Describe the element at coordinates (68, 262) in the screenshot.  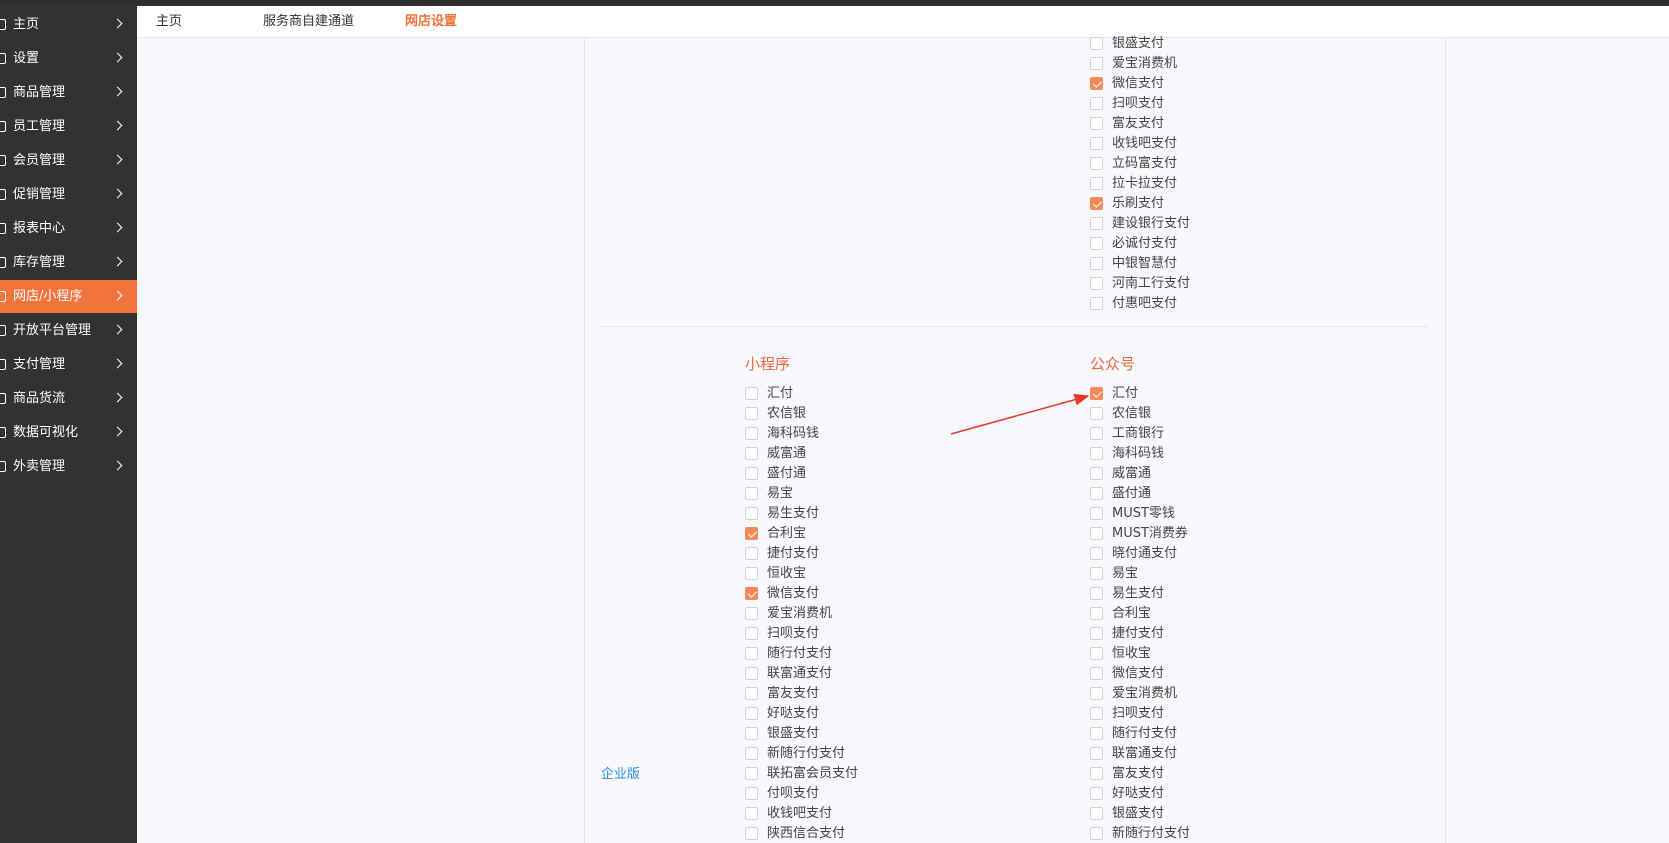
I see `sidebar-item-7: 库存管理` at that location.